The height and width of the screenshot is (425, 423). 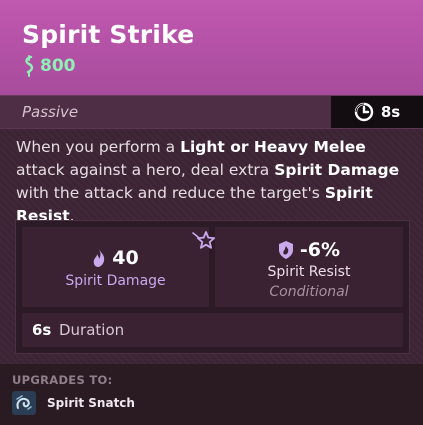 What do you see at coordinates (273, 147) in the screenshot?
I see `desc-highlight-melee: Light or Heavy Melee` at bounding box center [273, 147].